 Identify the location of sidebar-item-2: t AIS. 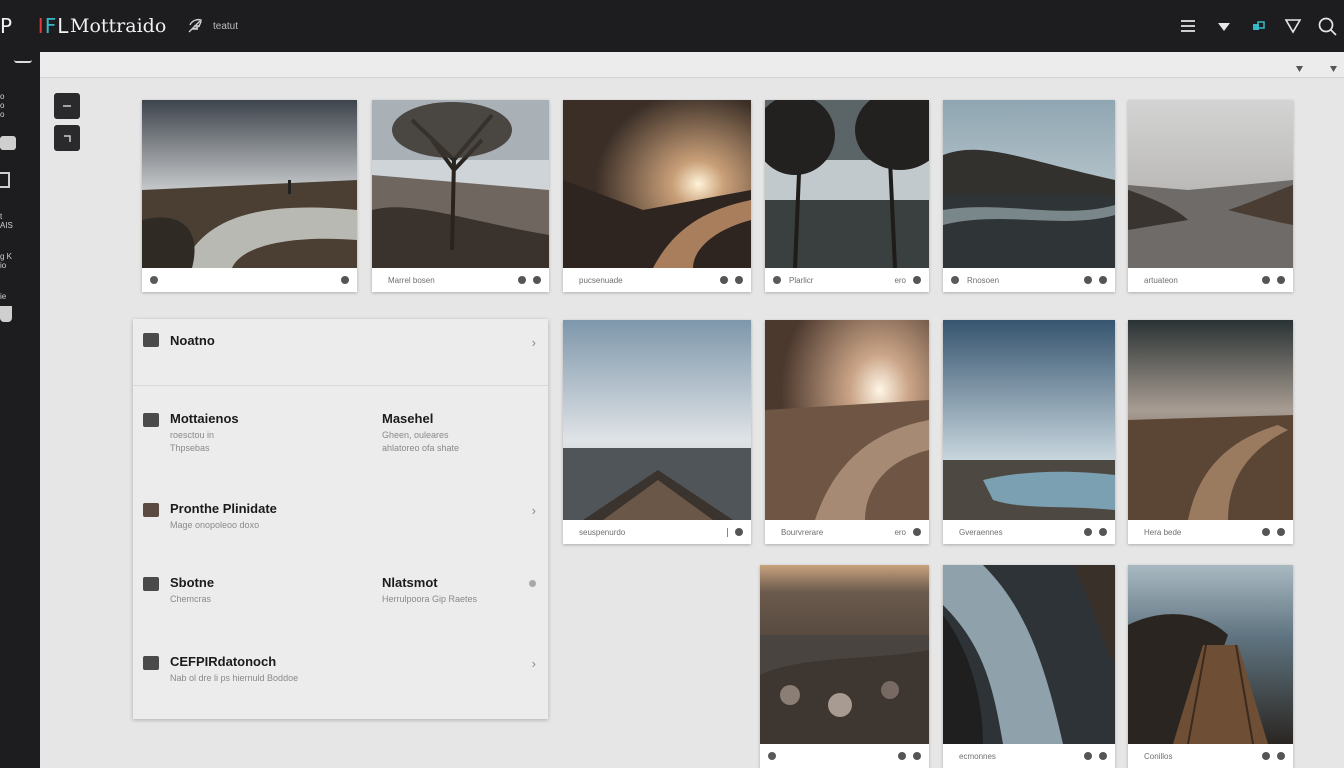
(6, 221).